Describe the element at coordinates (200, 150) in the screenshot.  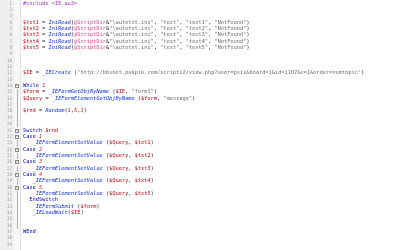
I see `code-line: 24− Case 2` at that location.